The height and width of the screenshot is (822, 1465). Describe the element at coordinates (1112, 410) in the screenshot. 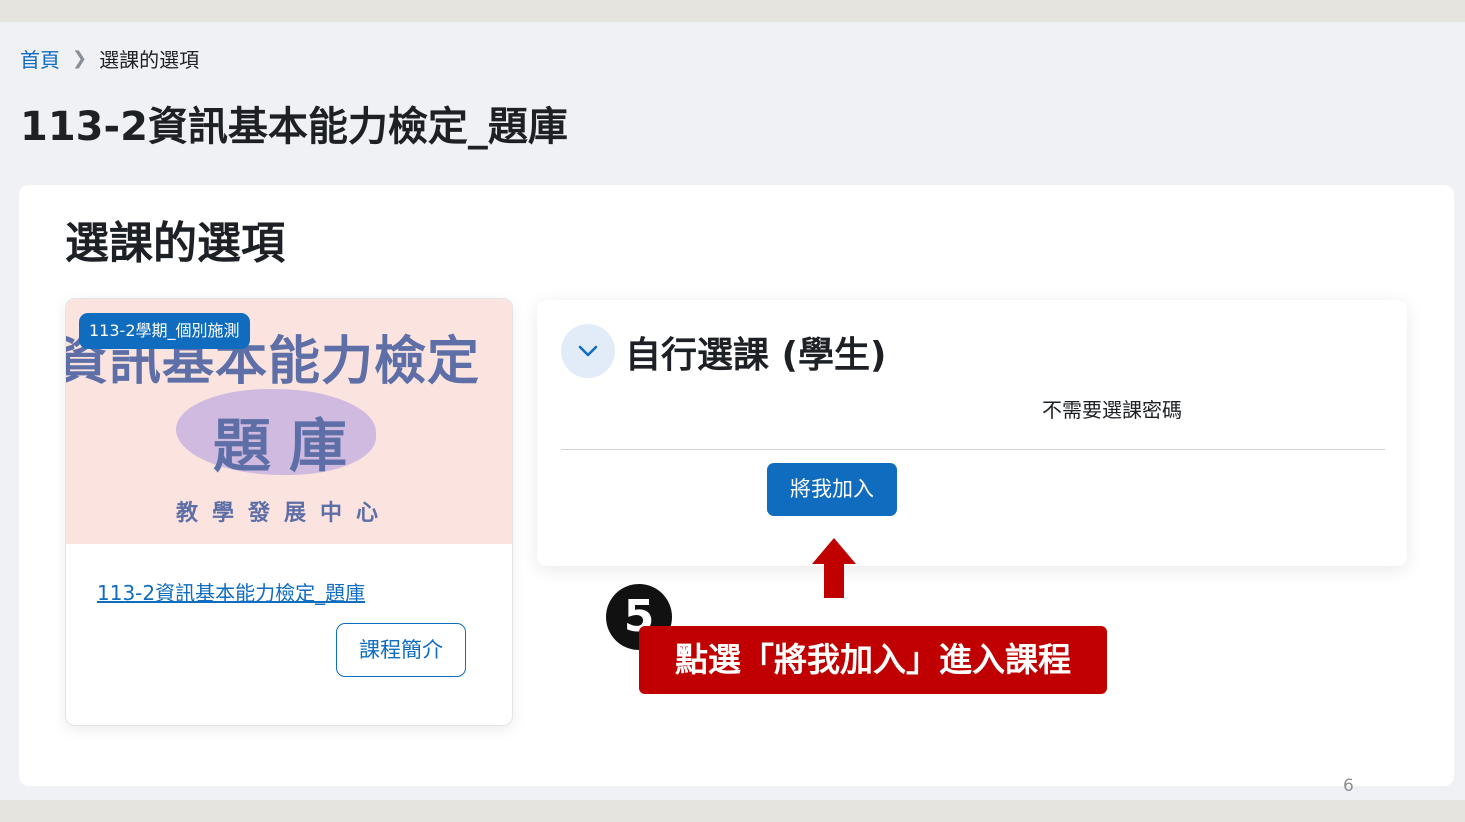

I see `no-key-required-note: 不需要選課密碼` at that location.